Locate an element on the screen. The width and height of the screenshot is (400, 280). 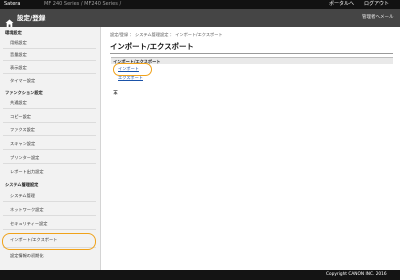
title-divider is located at coordinates (251, 53).